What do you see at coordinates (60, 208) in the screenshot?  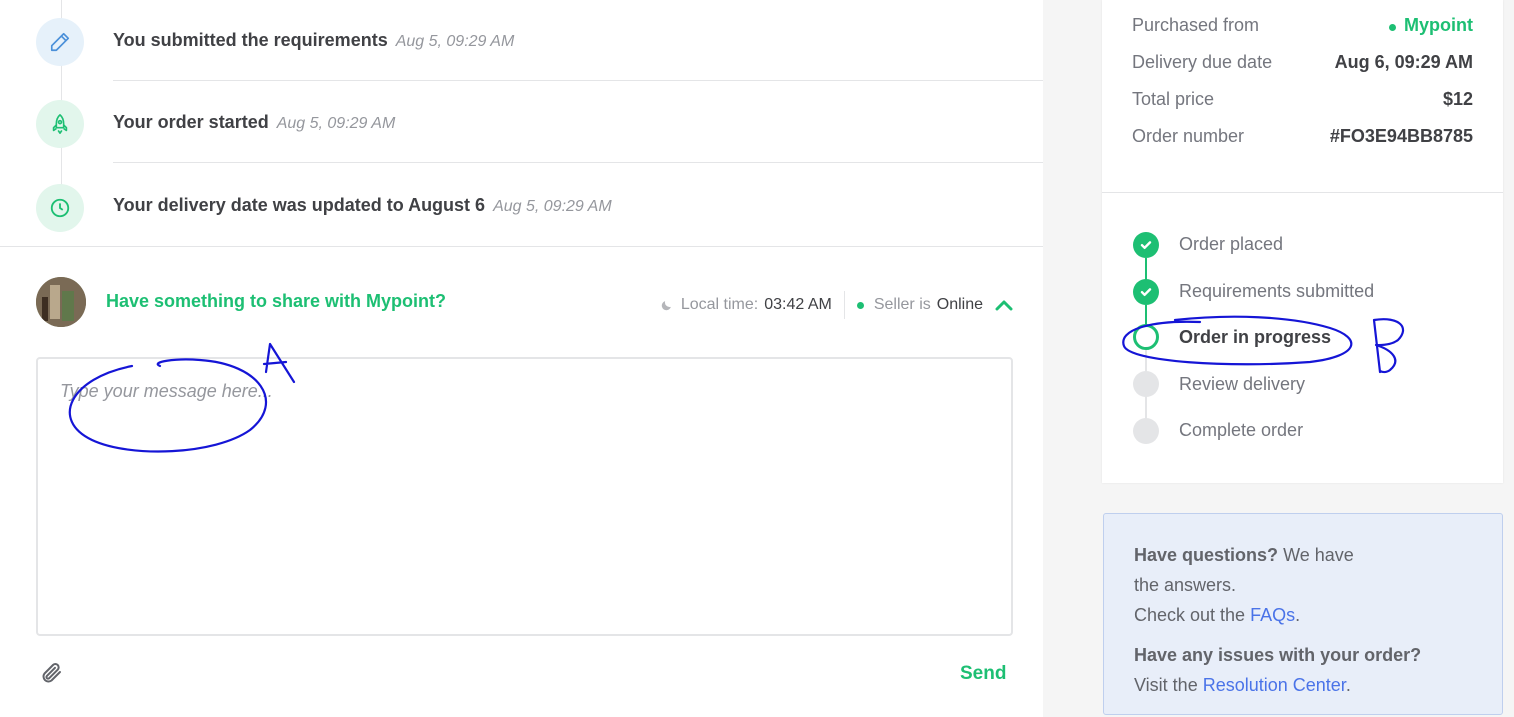 I see `clock-icon` at bounding box center [60, 208].